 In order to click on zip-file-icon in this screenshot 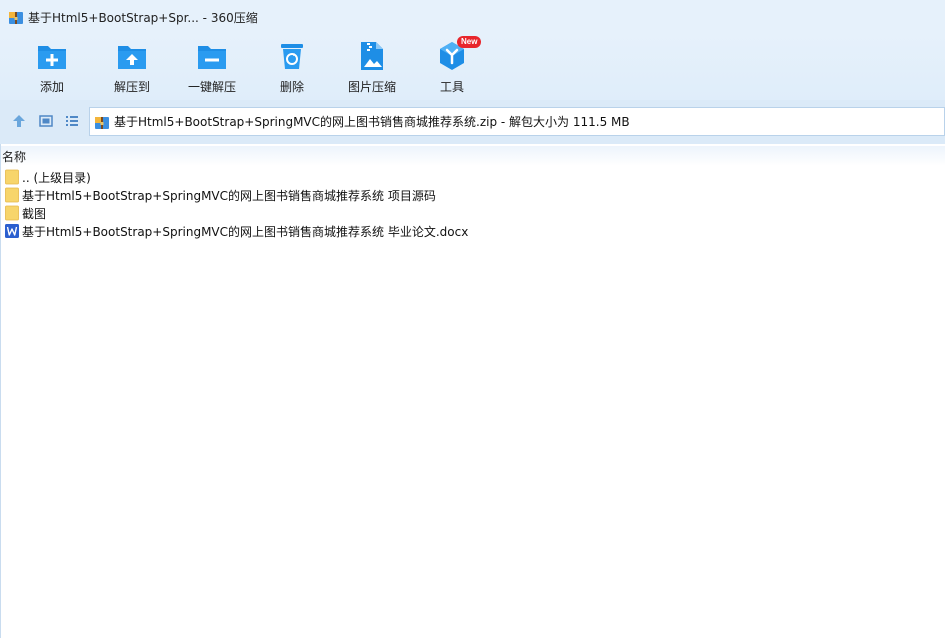, I will do `click(102, 122)`.